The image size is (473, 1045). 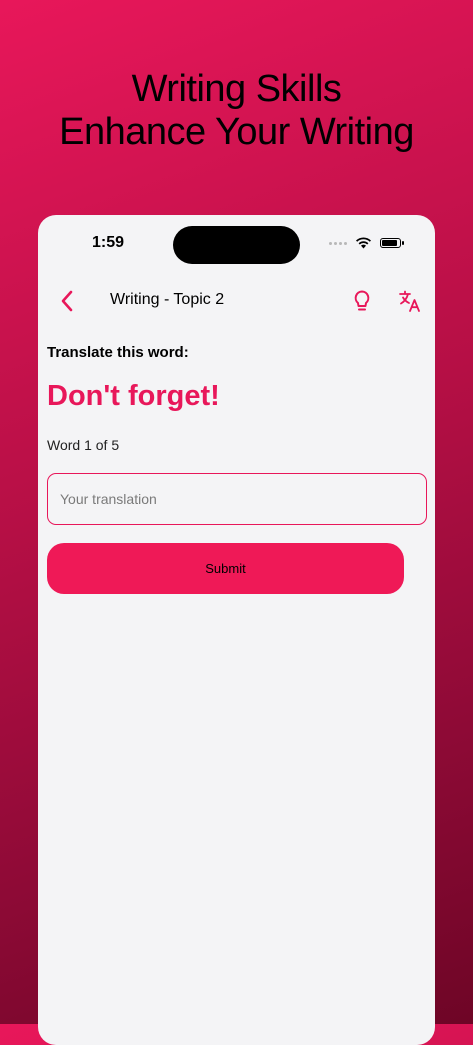 What do you see at coordinates (236, 245) in the screenshot?
I see `dynamic-island` at bounding box center [236, 245].